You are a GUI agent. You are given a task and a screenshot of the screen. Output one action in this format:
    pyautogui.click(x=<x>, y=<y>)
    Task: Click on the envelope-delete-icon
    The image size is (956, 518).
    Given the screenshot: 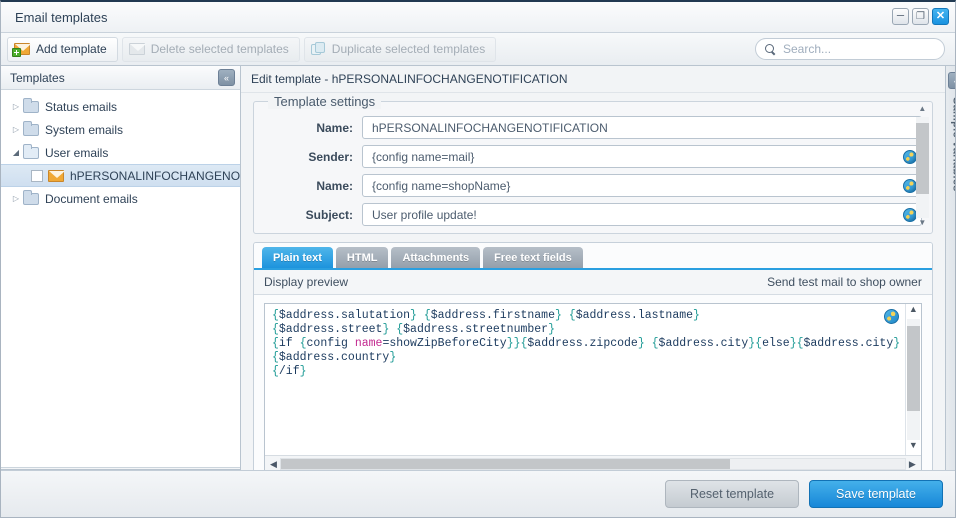 What is the action you would take?
    pyautogui.click(x=137, y=49)
    